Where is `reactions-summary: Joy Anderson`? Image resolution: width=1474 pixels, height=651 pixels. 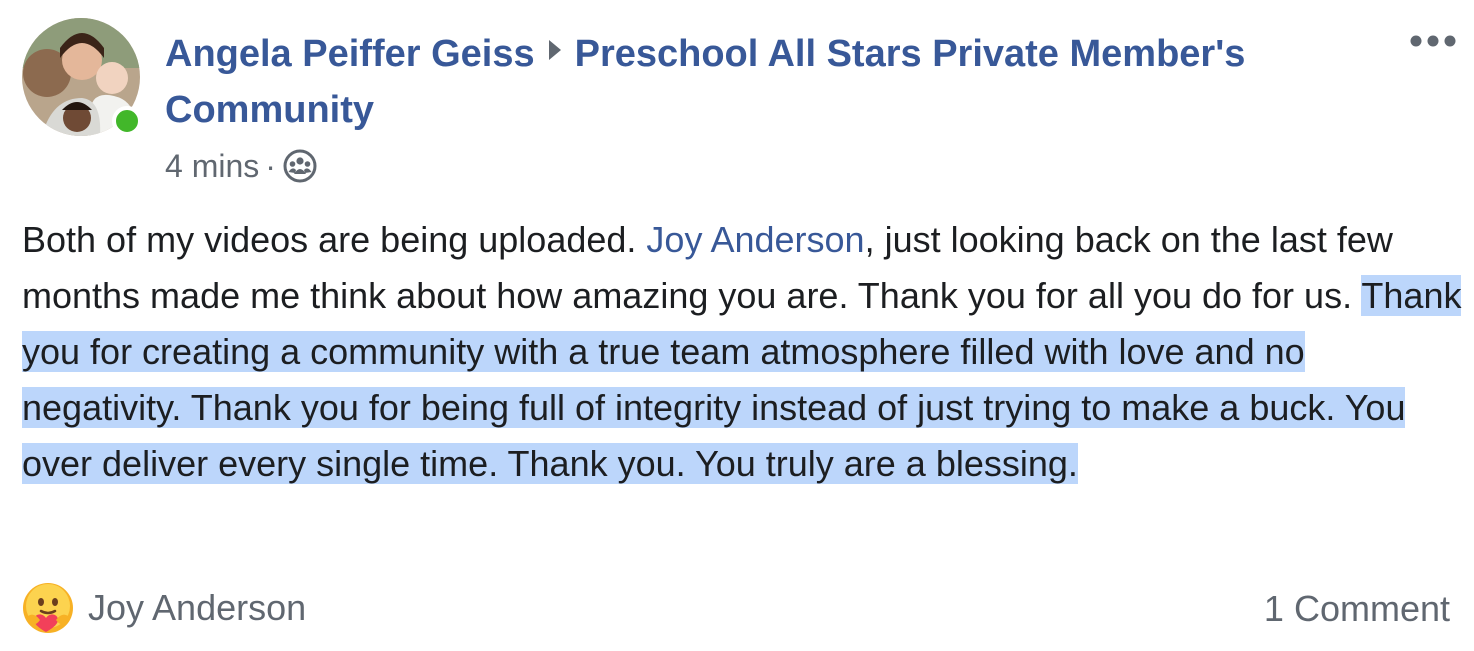 reactions-summary: Joy Anderson is located at coordinates (164, 608).